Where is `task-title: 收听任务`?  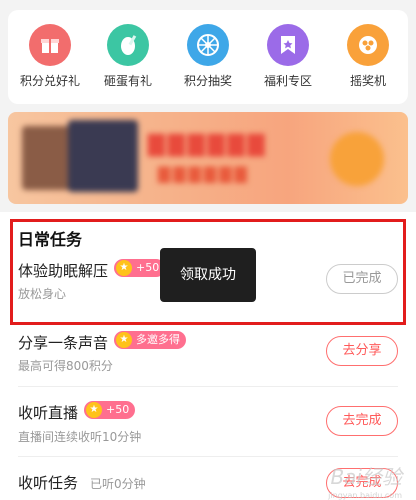
task-title: 收听任务 is located at coordinates (48, 483).